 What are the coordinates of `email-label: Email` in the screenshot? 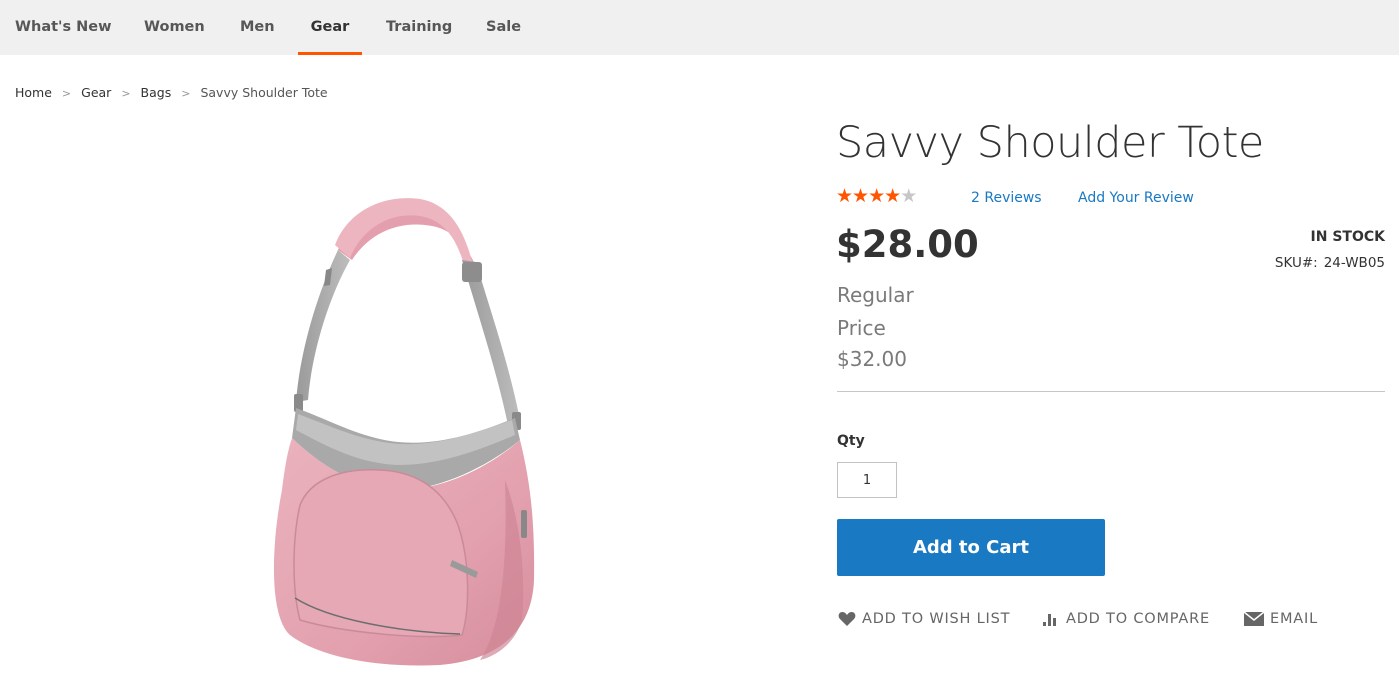 It's located at (1294, 619).